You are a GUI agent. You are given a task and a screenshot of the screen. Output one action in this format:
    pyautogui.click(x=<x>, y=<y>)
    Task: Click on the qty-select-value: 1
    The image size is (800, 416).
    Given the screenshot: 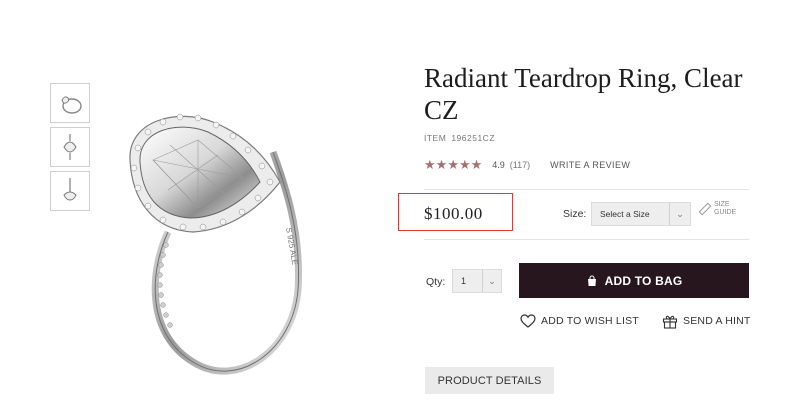 What is the action you would take?
    pyautogui.click(x=464, y=281)
    